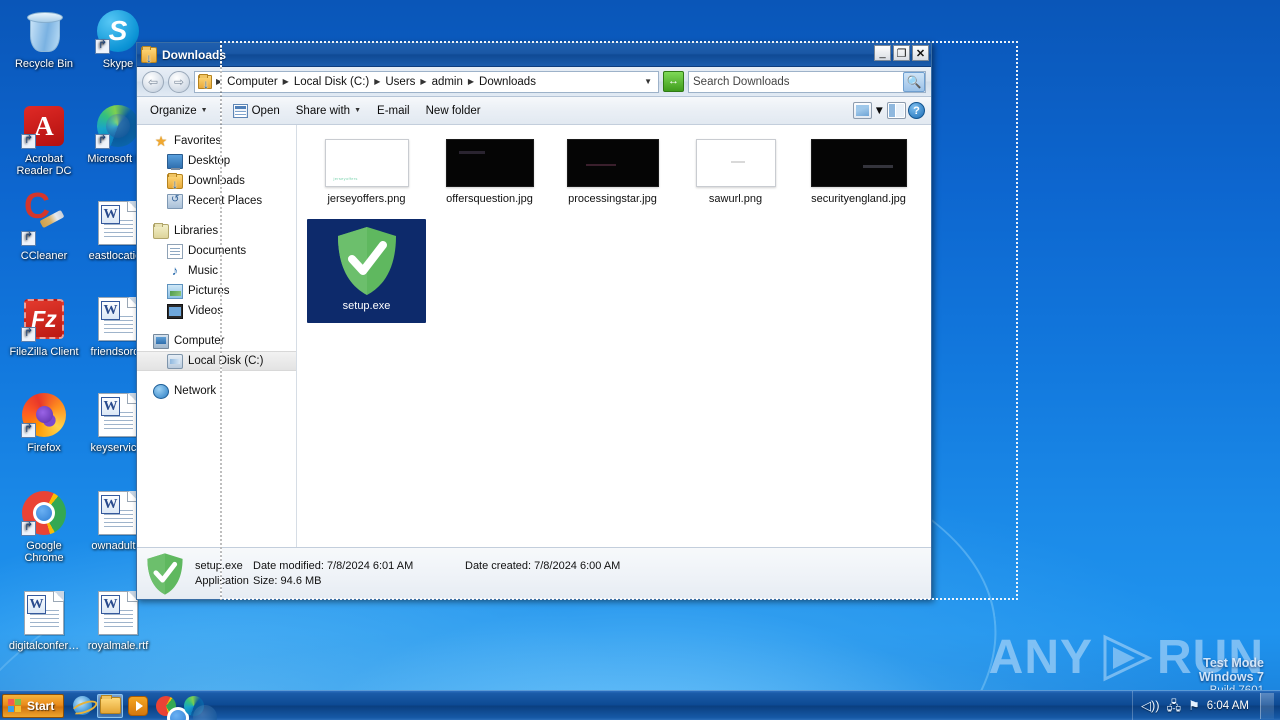 This screenshot has width=1280, height=720. What do you see at coordinates (220, 110) in the screenshot?
I see `toolbar-separator` at bounding box center [220, 110].